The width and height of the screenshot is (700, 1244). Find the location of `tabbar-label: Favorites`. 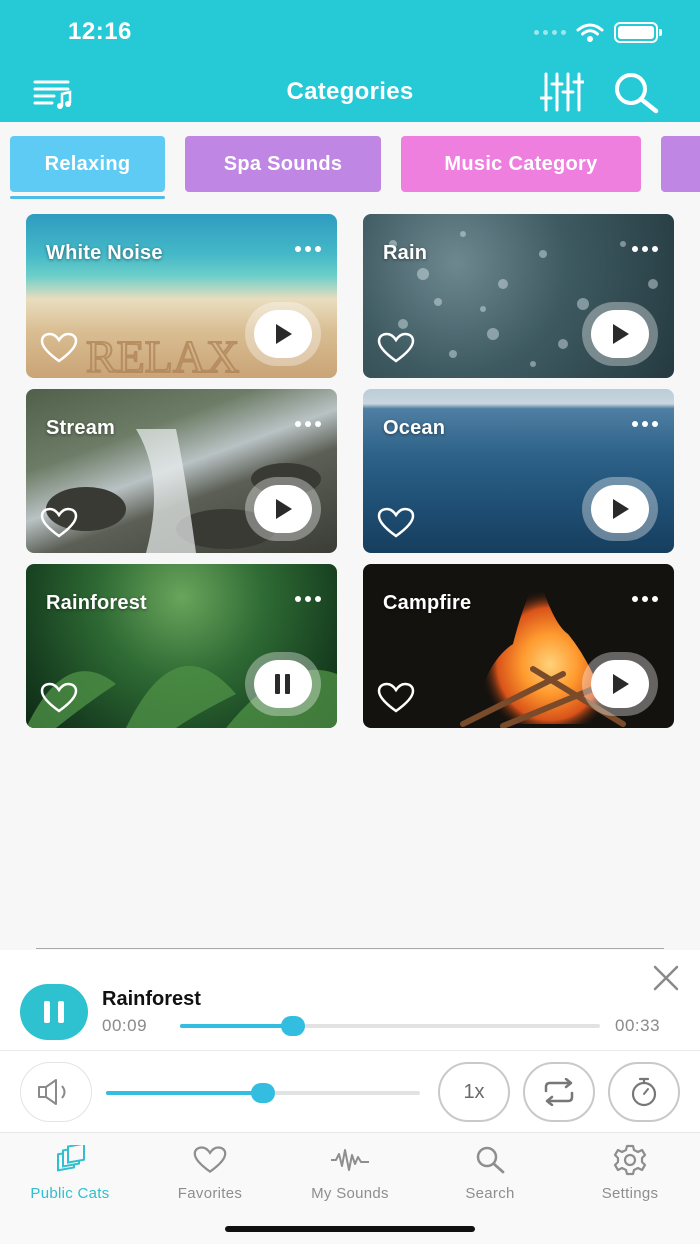

tabbar-label: Favorites is located at coordinates (210, 1193).